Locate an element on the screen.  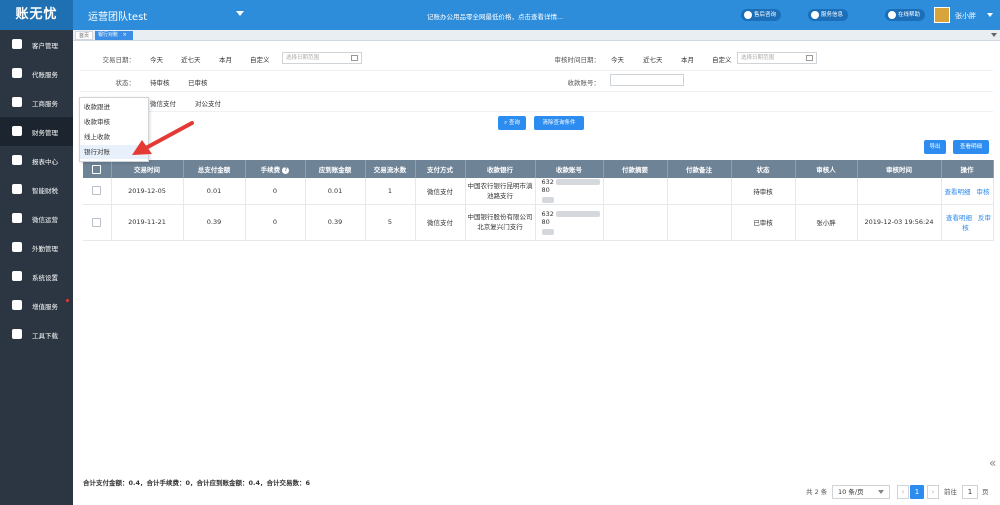
ledger-icon is located at coordinates (17, 131).